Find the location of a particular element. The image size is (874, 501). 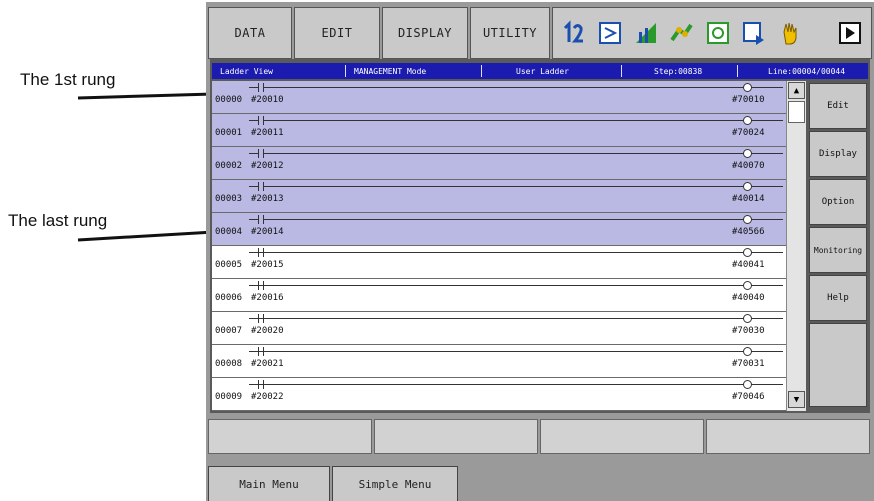

coil-address: #70031 is located at coordinates (748, 364).